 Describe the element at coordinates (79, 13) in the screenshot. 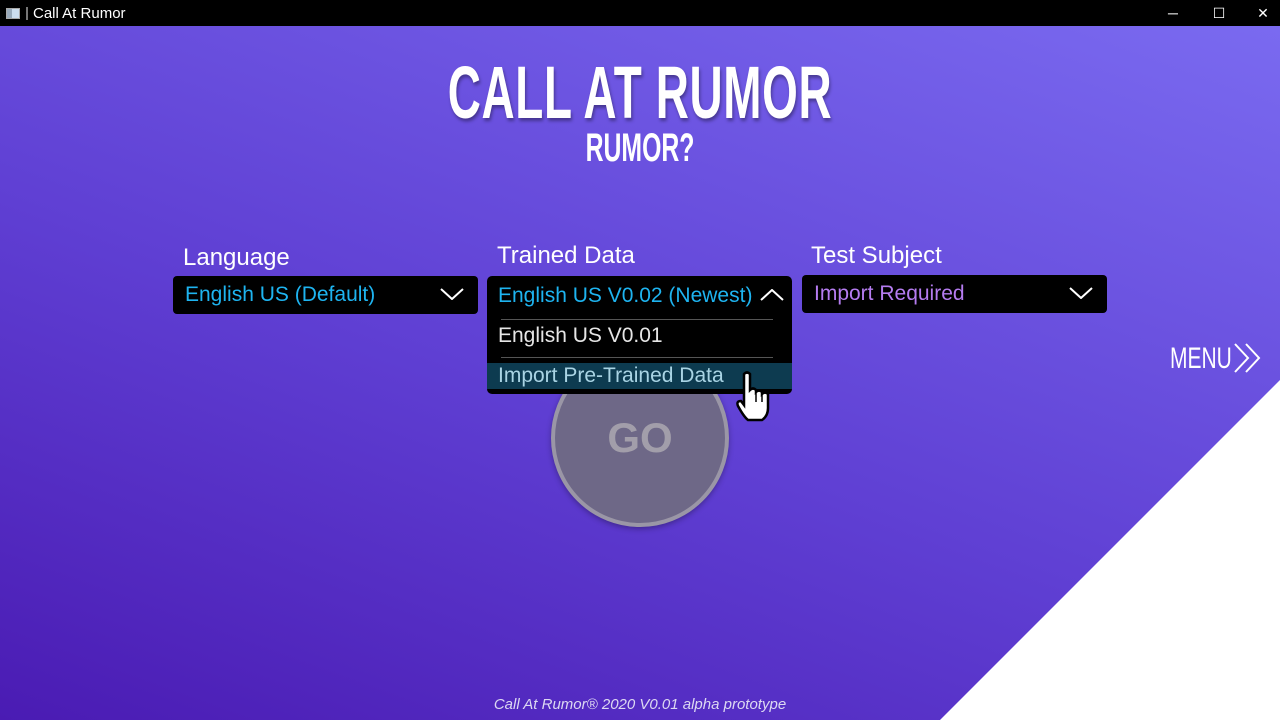

I see `window-title: Call At Rumor` at that location.